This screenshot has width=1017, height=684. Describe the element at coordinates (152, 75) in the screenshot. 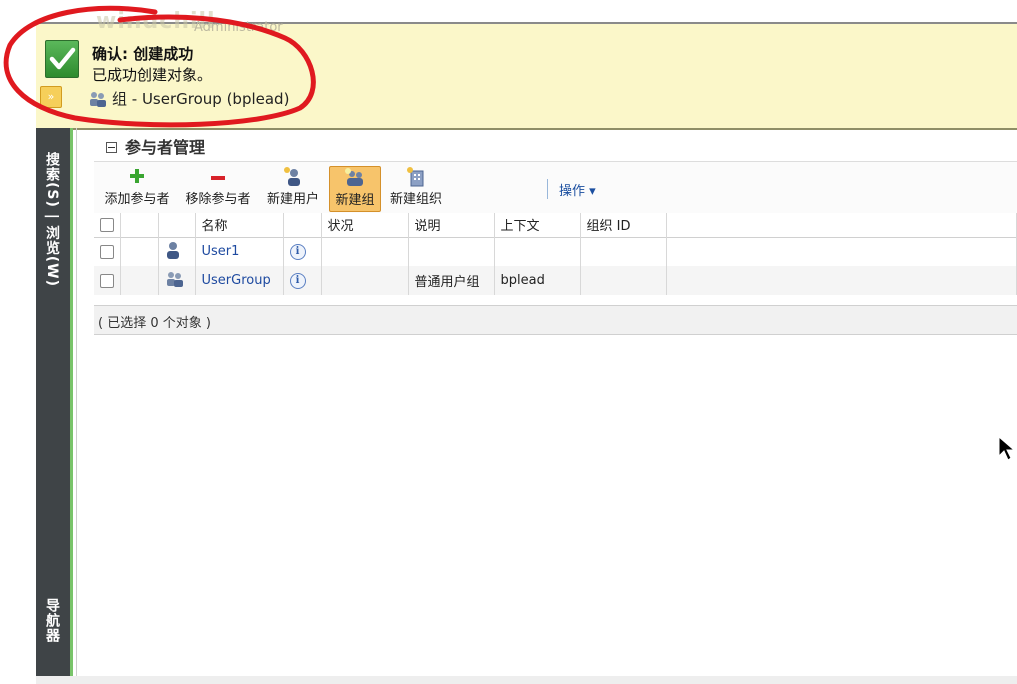

I see `notification-message: 已成功创建对象。` at that location.